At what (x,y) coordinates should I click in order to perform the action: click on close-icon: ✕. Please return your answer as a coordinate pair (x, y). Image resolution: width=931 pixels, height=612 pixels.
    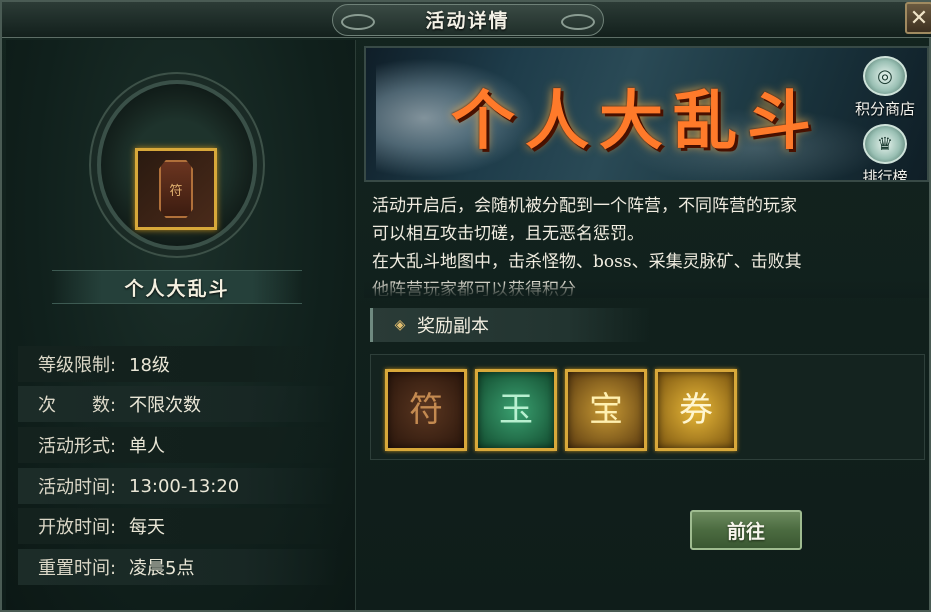
    Looking at the image, I should click on (919, 18).